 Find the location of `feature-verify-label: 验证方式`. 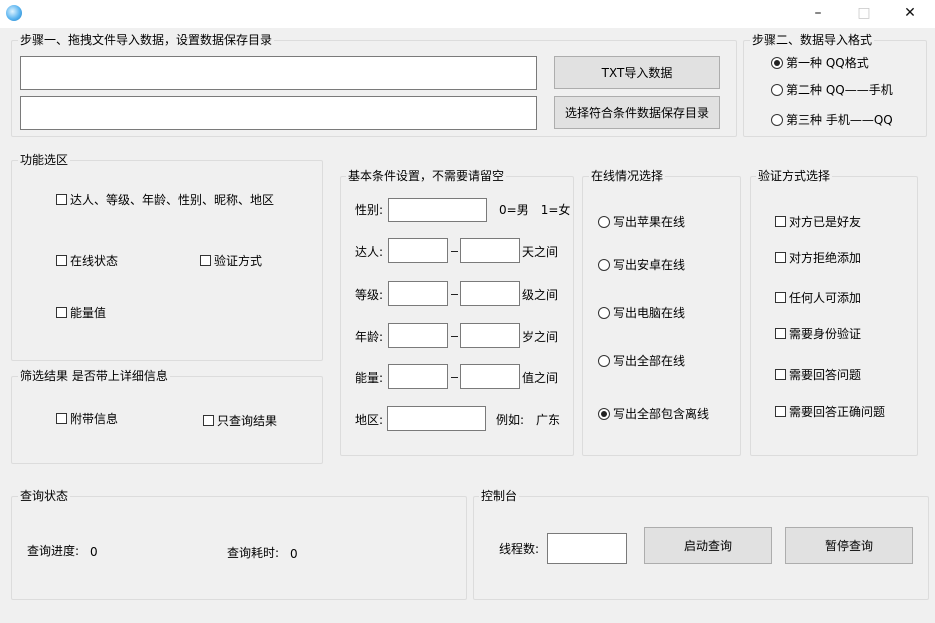

feature-verify-label: 验证方式 is located at coordinates (238, 261).